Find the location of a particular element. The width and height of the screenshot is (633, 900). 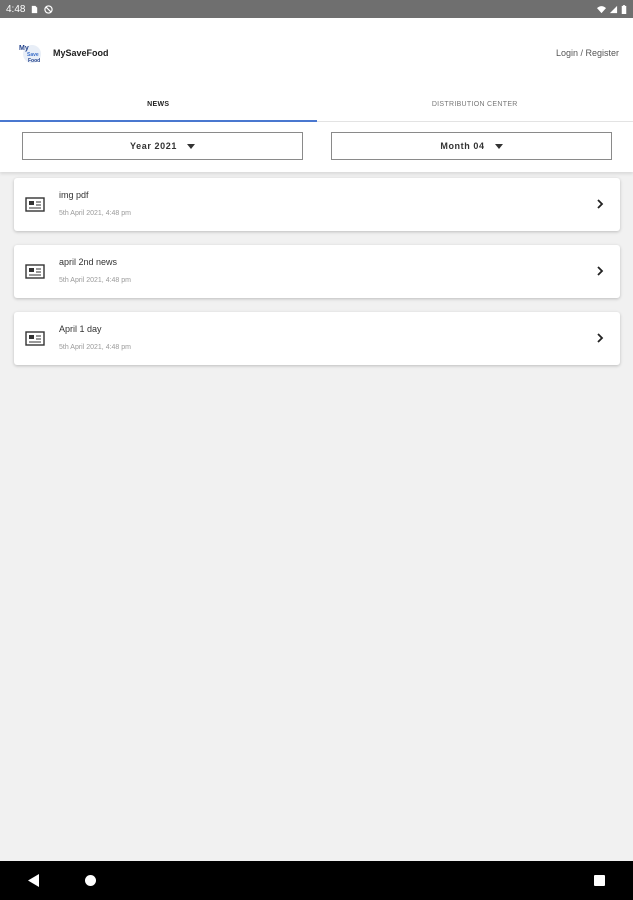

month-select-label: Month 04 is located at coordinates (462, 146).